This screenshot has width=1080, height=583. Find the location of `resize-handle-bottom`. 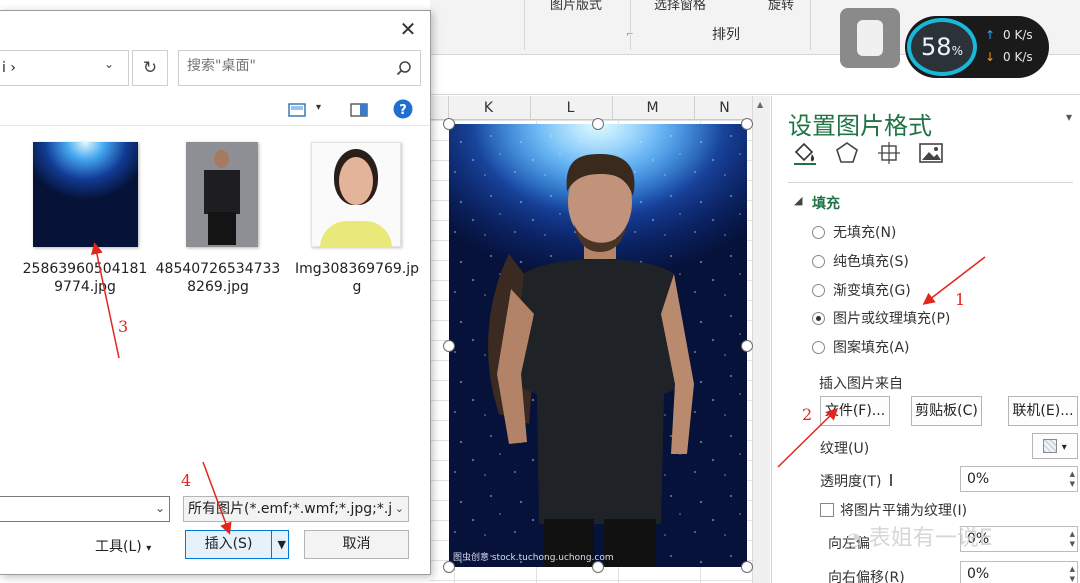

resize-handle-bottom is located at coordinates (598, 567).